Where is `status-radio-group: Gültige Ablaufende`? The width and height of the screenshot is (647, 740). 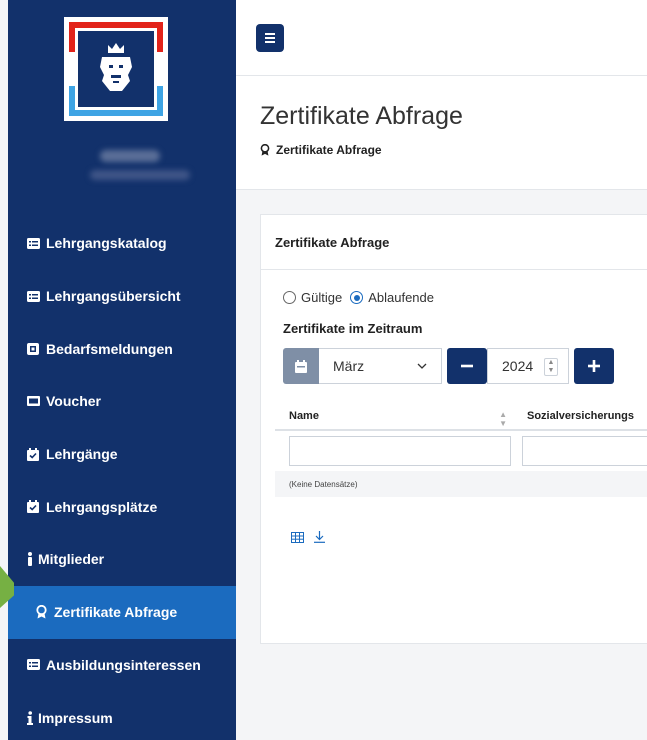
status-radio-group: Gültige Ablaufende is located at coordinates (358, 297).